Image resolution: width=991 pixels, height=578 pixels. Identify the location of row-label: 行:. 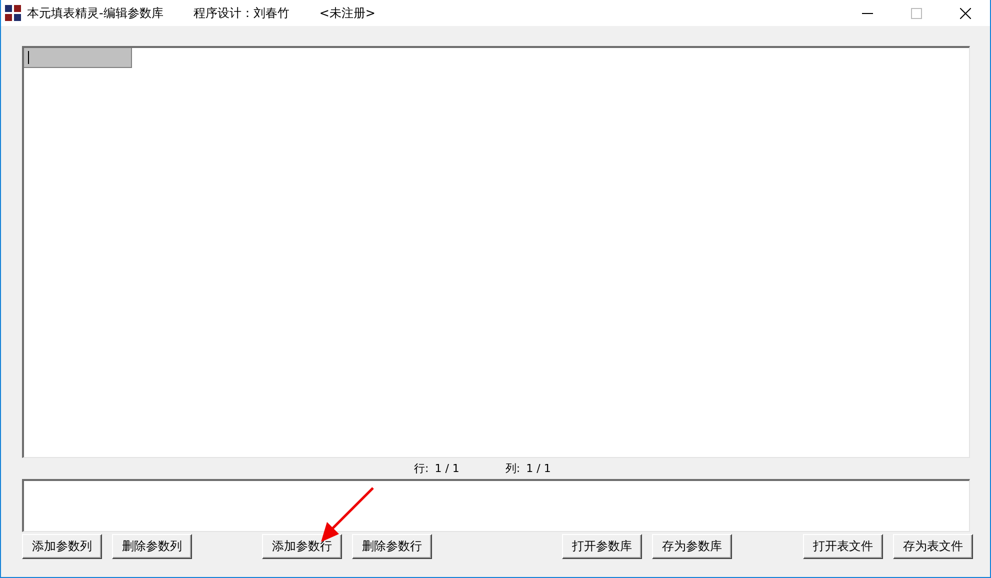
(421, 468).